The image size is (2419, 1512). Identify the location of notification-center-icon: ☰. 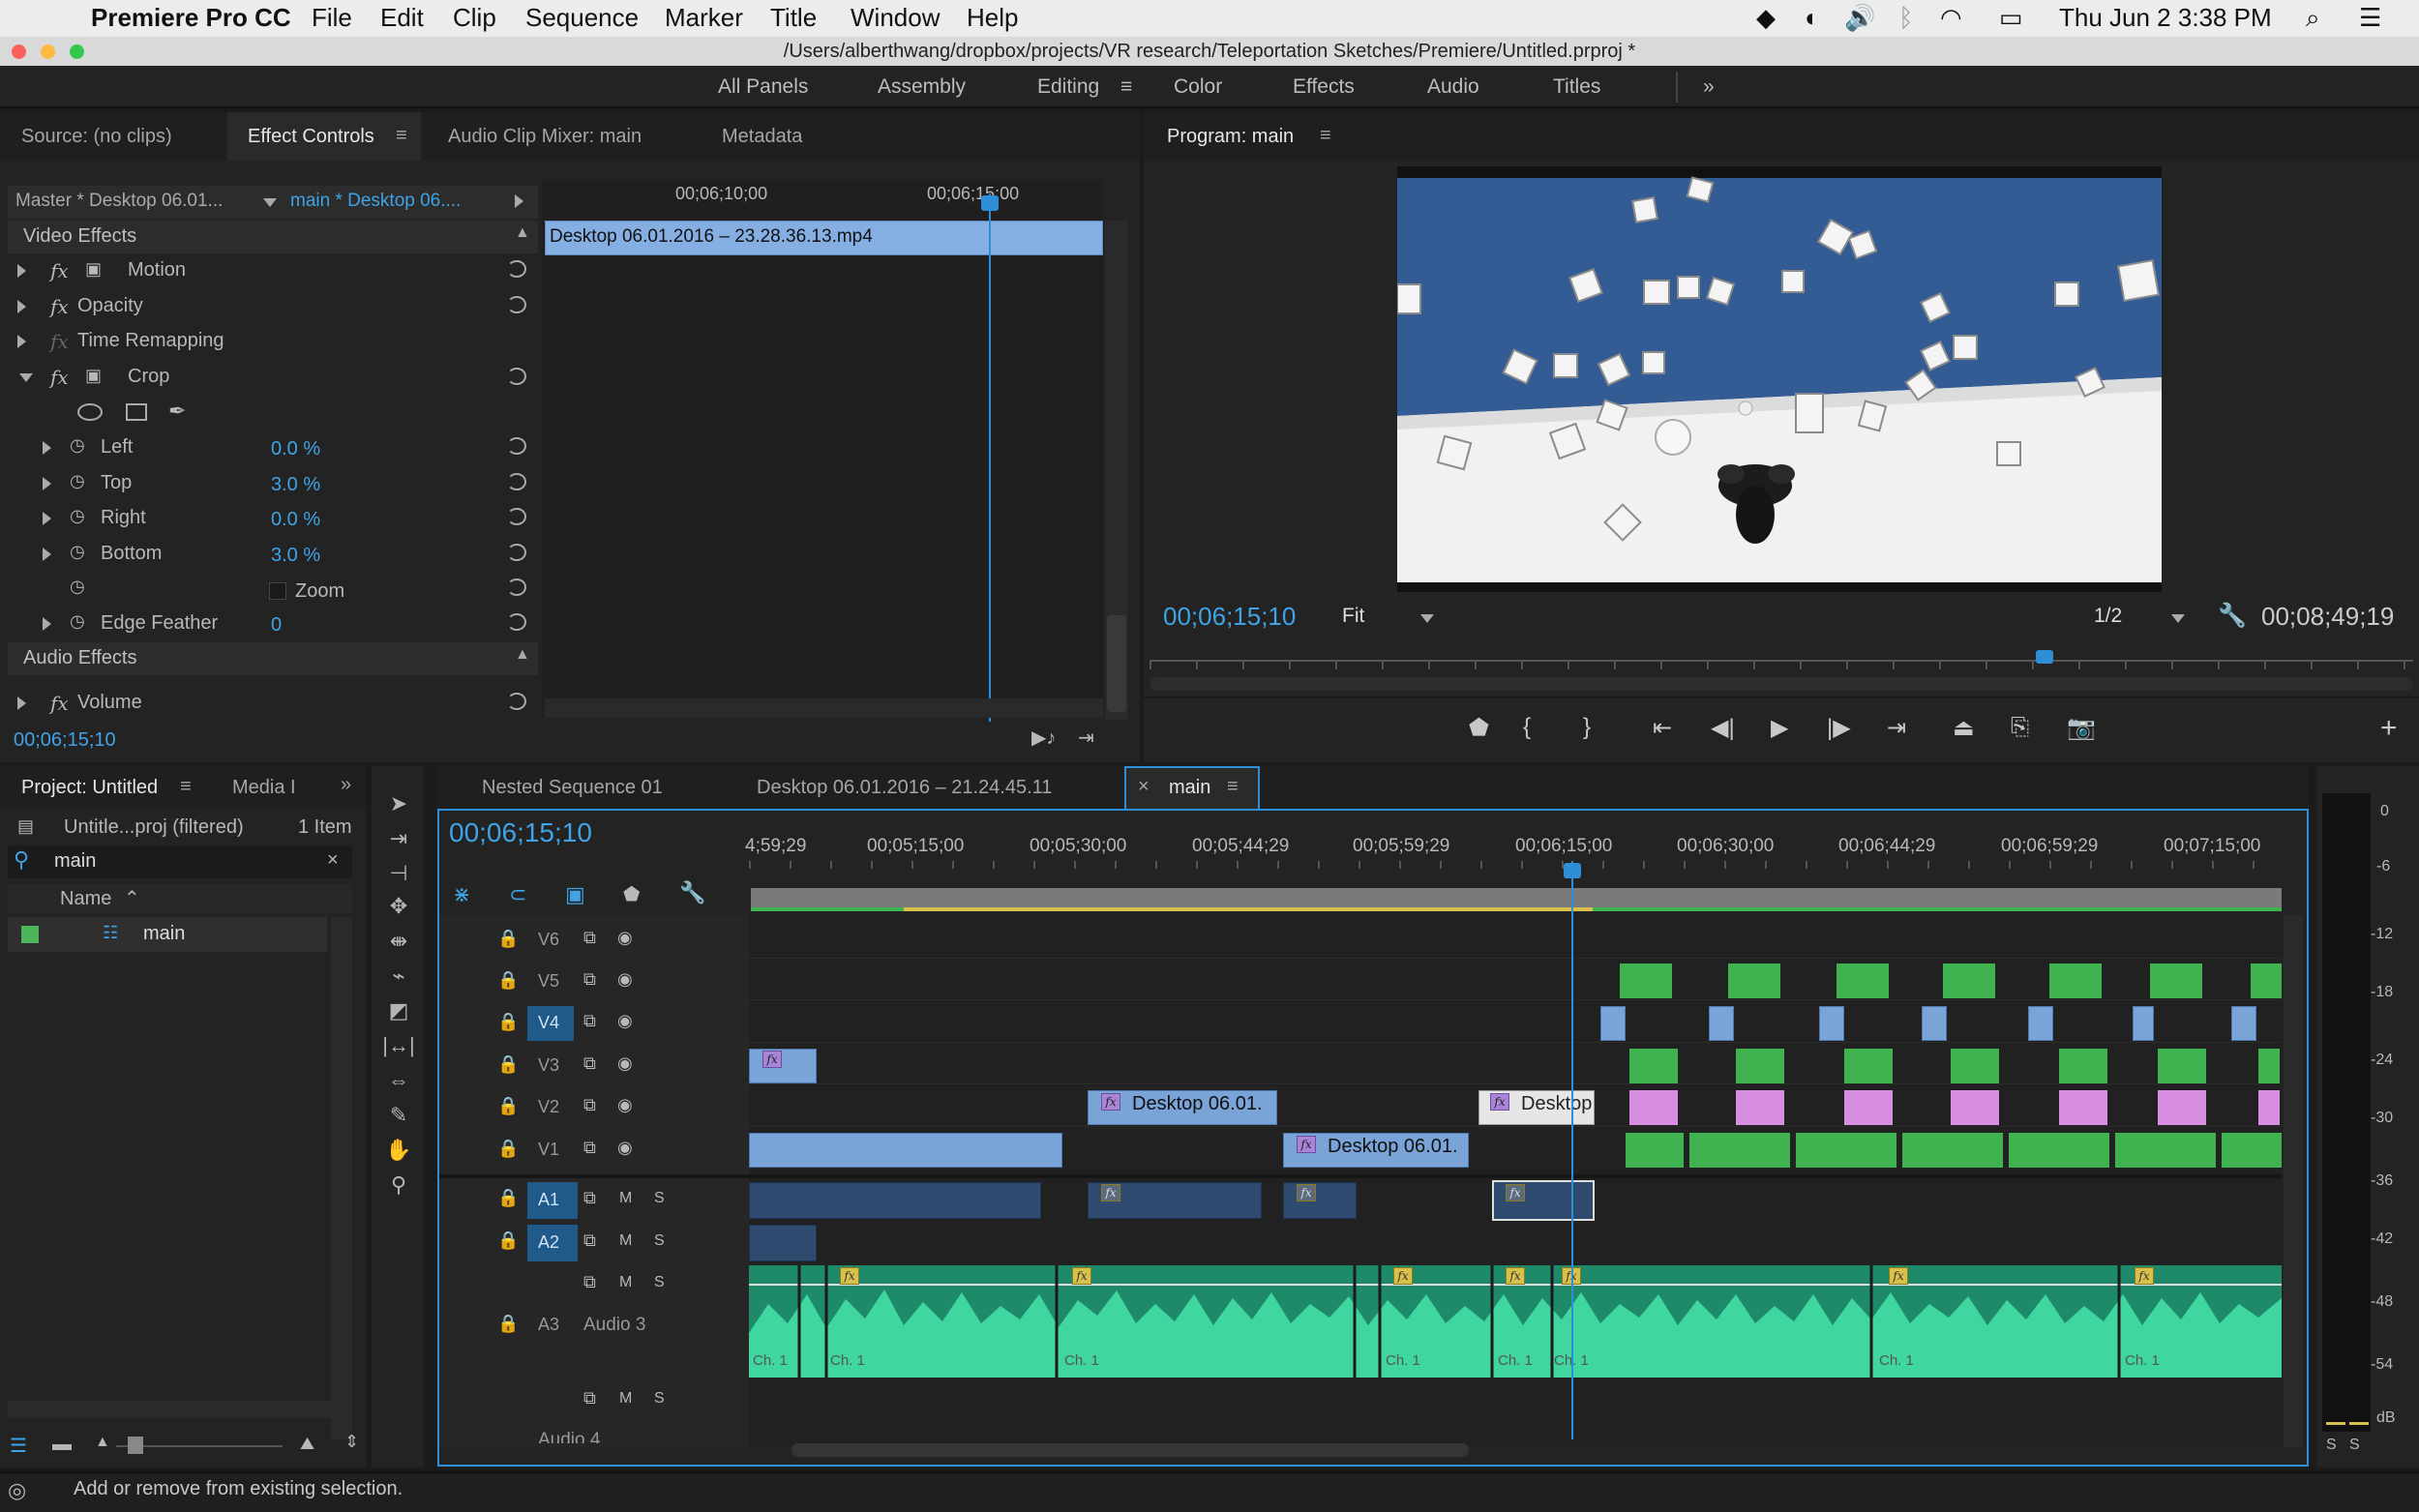
(2370, 18).